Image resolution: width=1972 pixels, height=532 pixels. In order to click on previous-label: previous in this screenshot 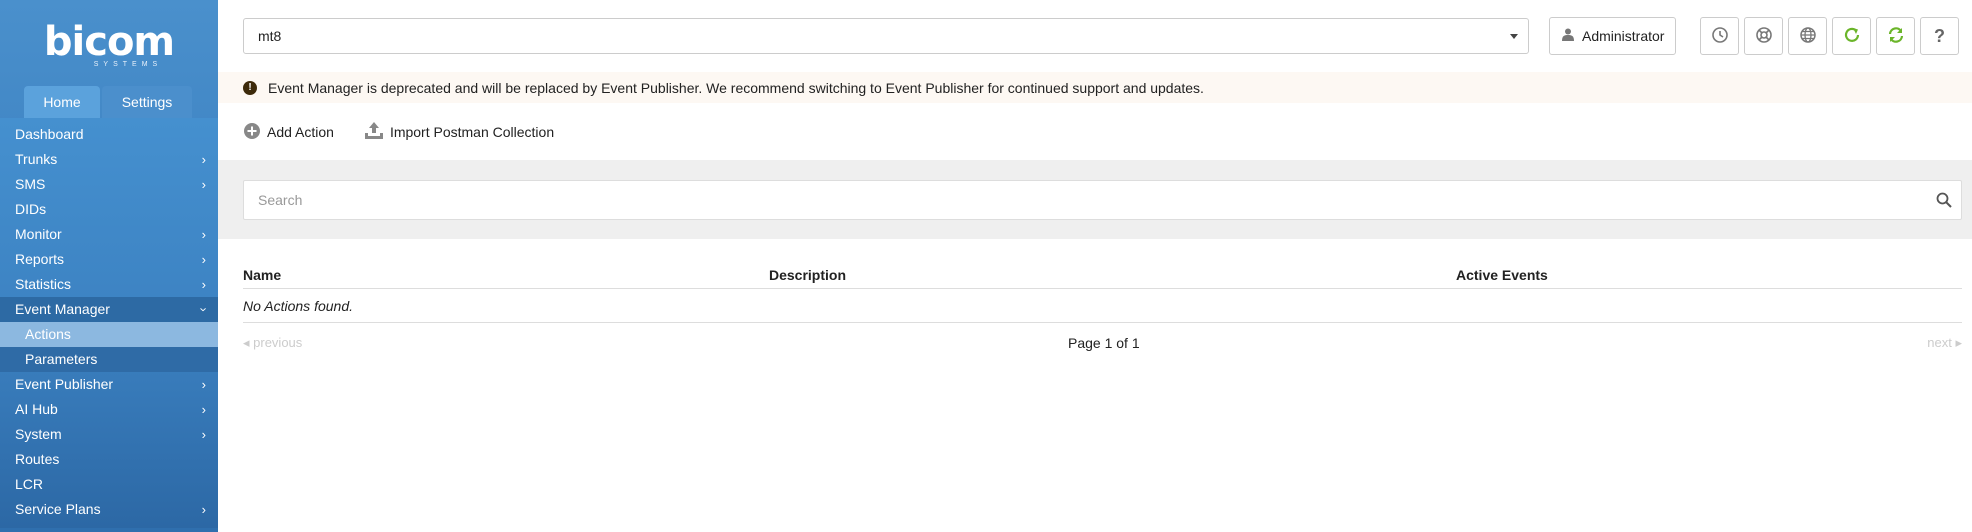, I will do `click(278, 342)`.